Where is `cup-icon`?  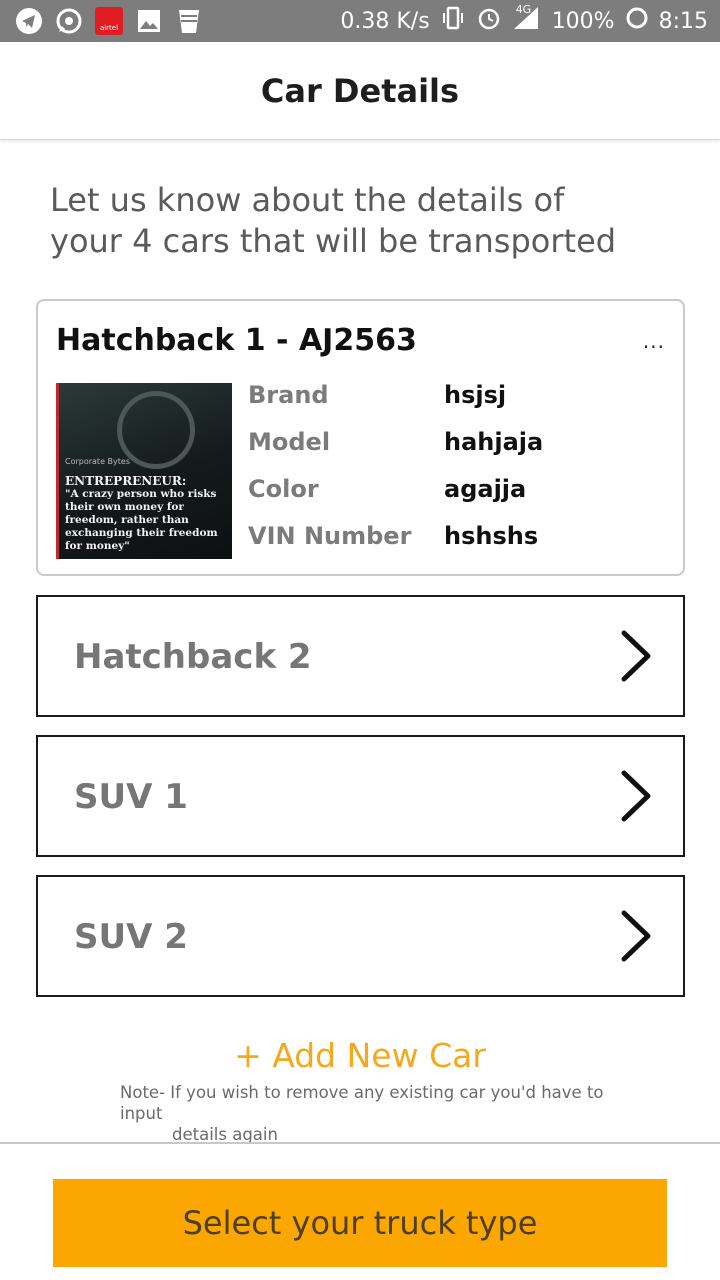
cup-icon is located at coordinates (189, 21).